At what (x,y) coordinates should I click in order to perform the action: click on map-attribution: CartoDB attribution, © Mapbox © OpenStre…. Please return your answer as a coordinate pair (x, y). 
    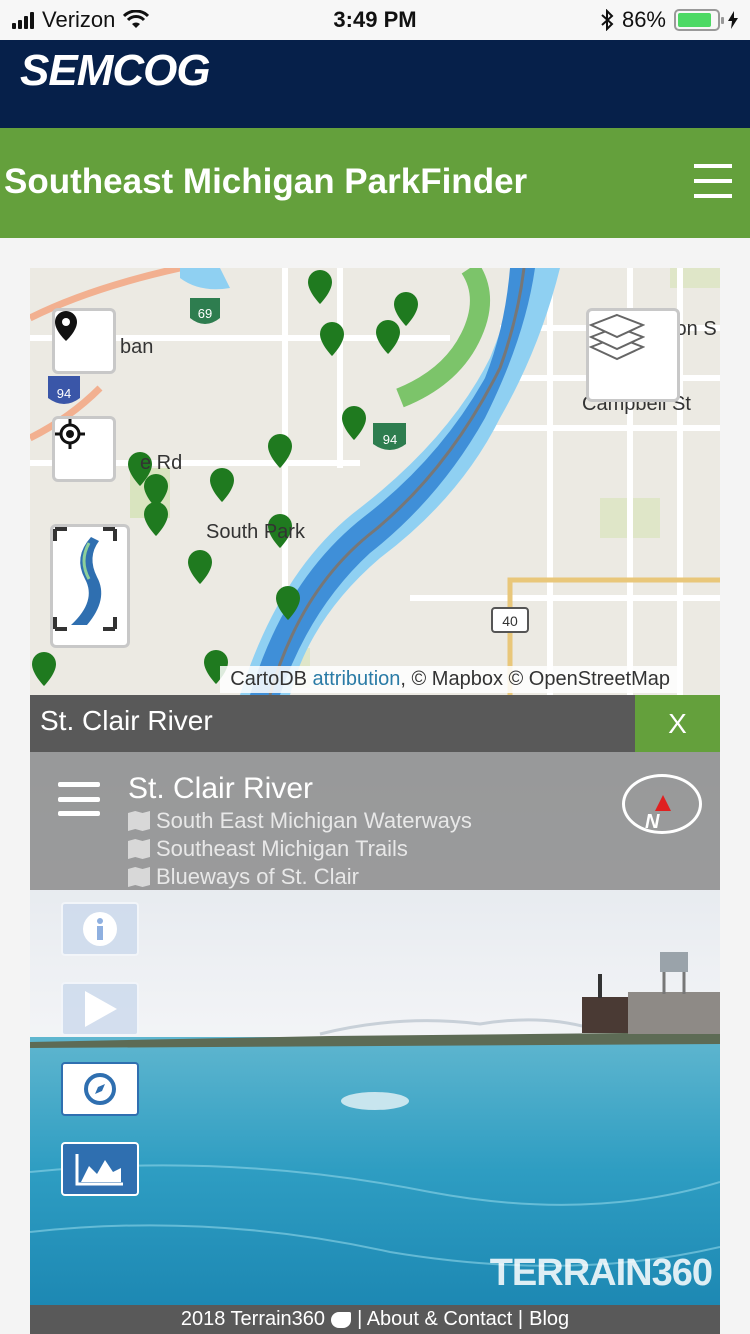
    Looking at the image, I should click on (450, 679).